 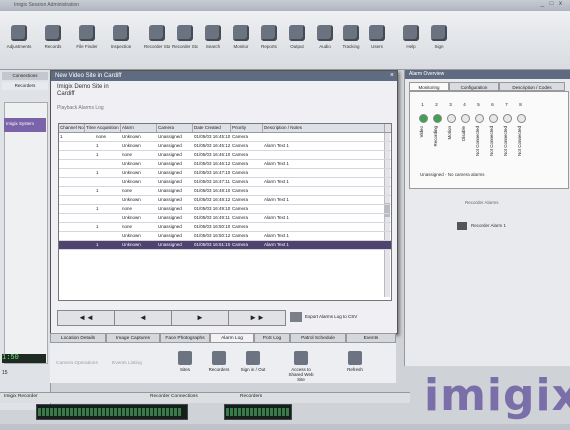 I want to click on clock-display: 1:50, so click(x=24, y=358).